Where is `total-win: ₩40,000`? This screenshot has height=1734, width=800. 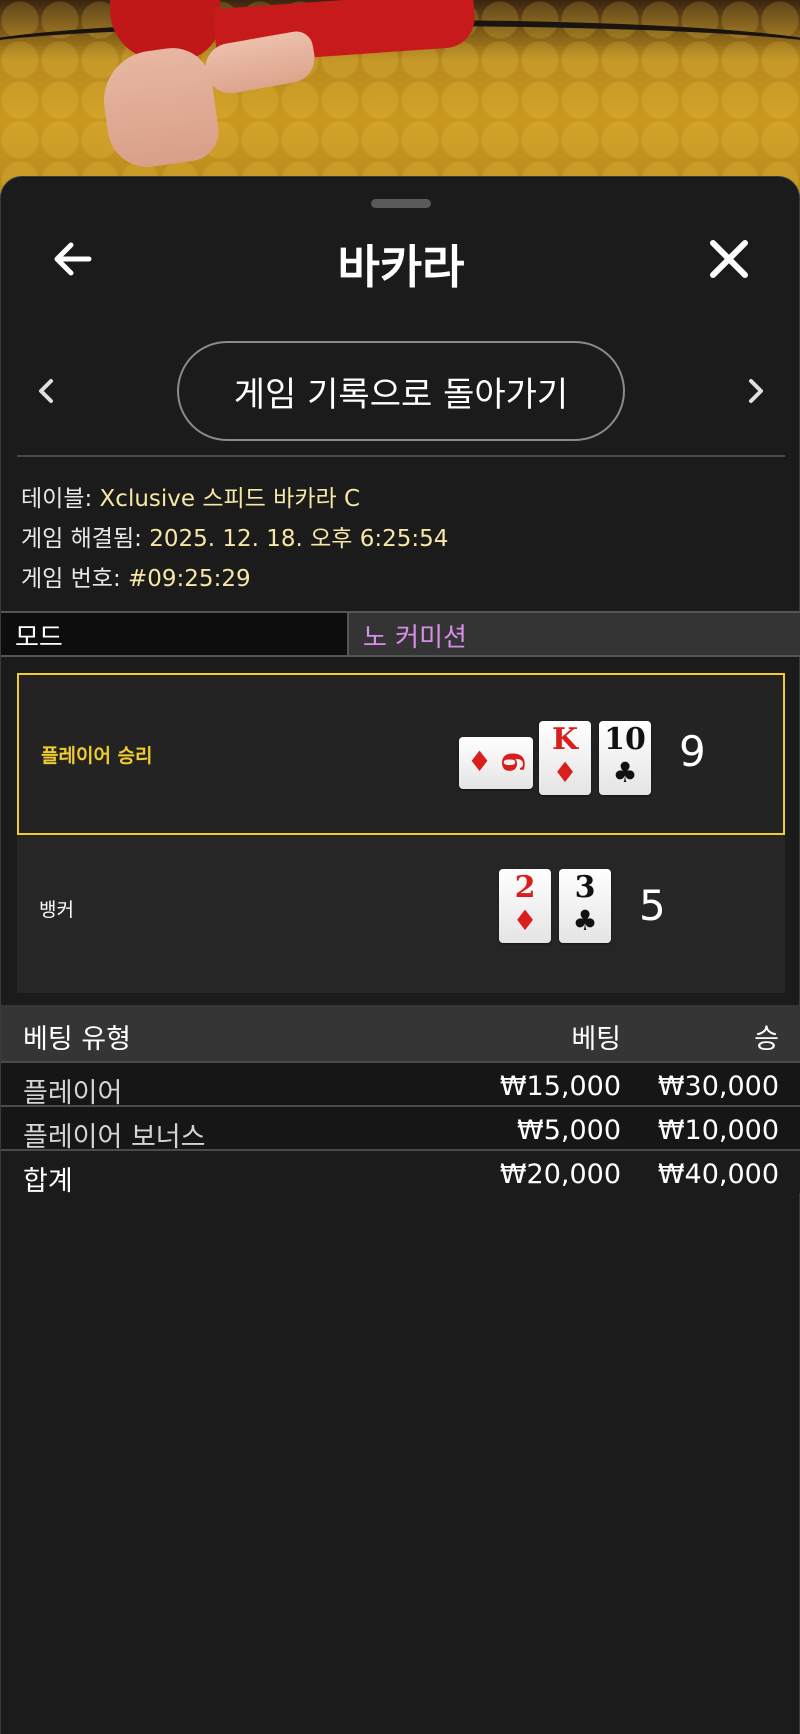 total-win: ₩40,000 is located at coordinates (718, 1174).